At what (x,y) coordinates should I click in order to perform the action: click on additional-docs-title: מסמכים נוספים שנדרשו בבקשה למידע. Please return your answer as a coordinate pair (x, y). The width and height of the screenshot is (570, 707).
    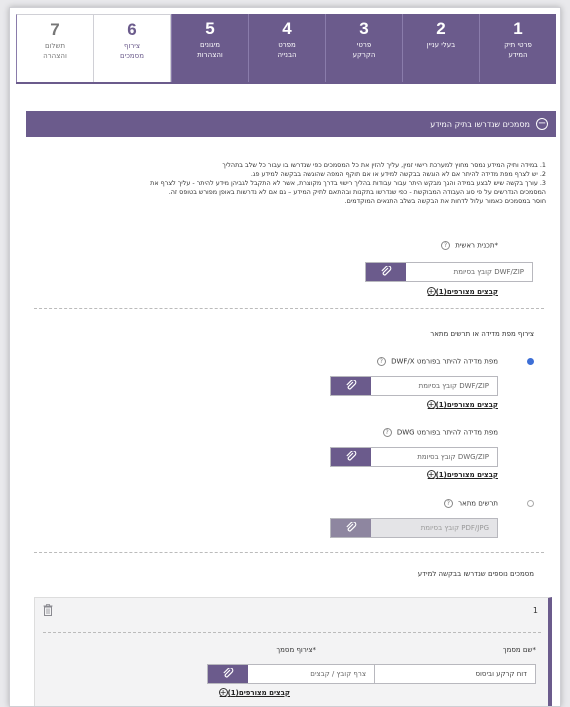
    Looking at the image, I should click on (475, 574).